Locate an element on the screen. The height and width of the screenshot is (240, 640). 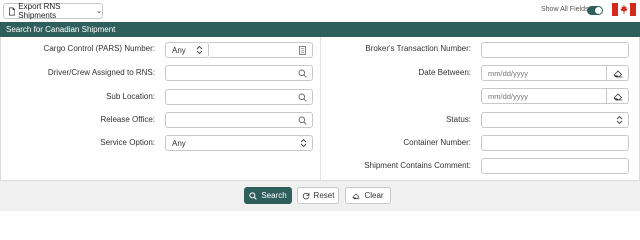
sub-location-input is located at coordinates (239, 97).